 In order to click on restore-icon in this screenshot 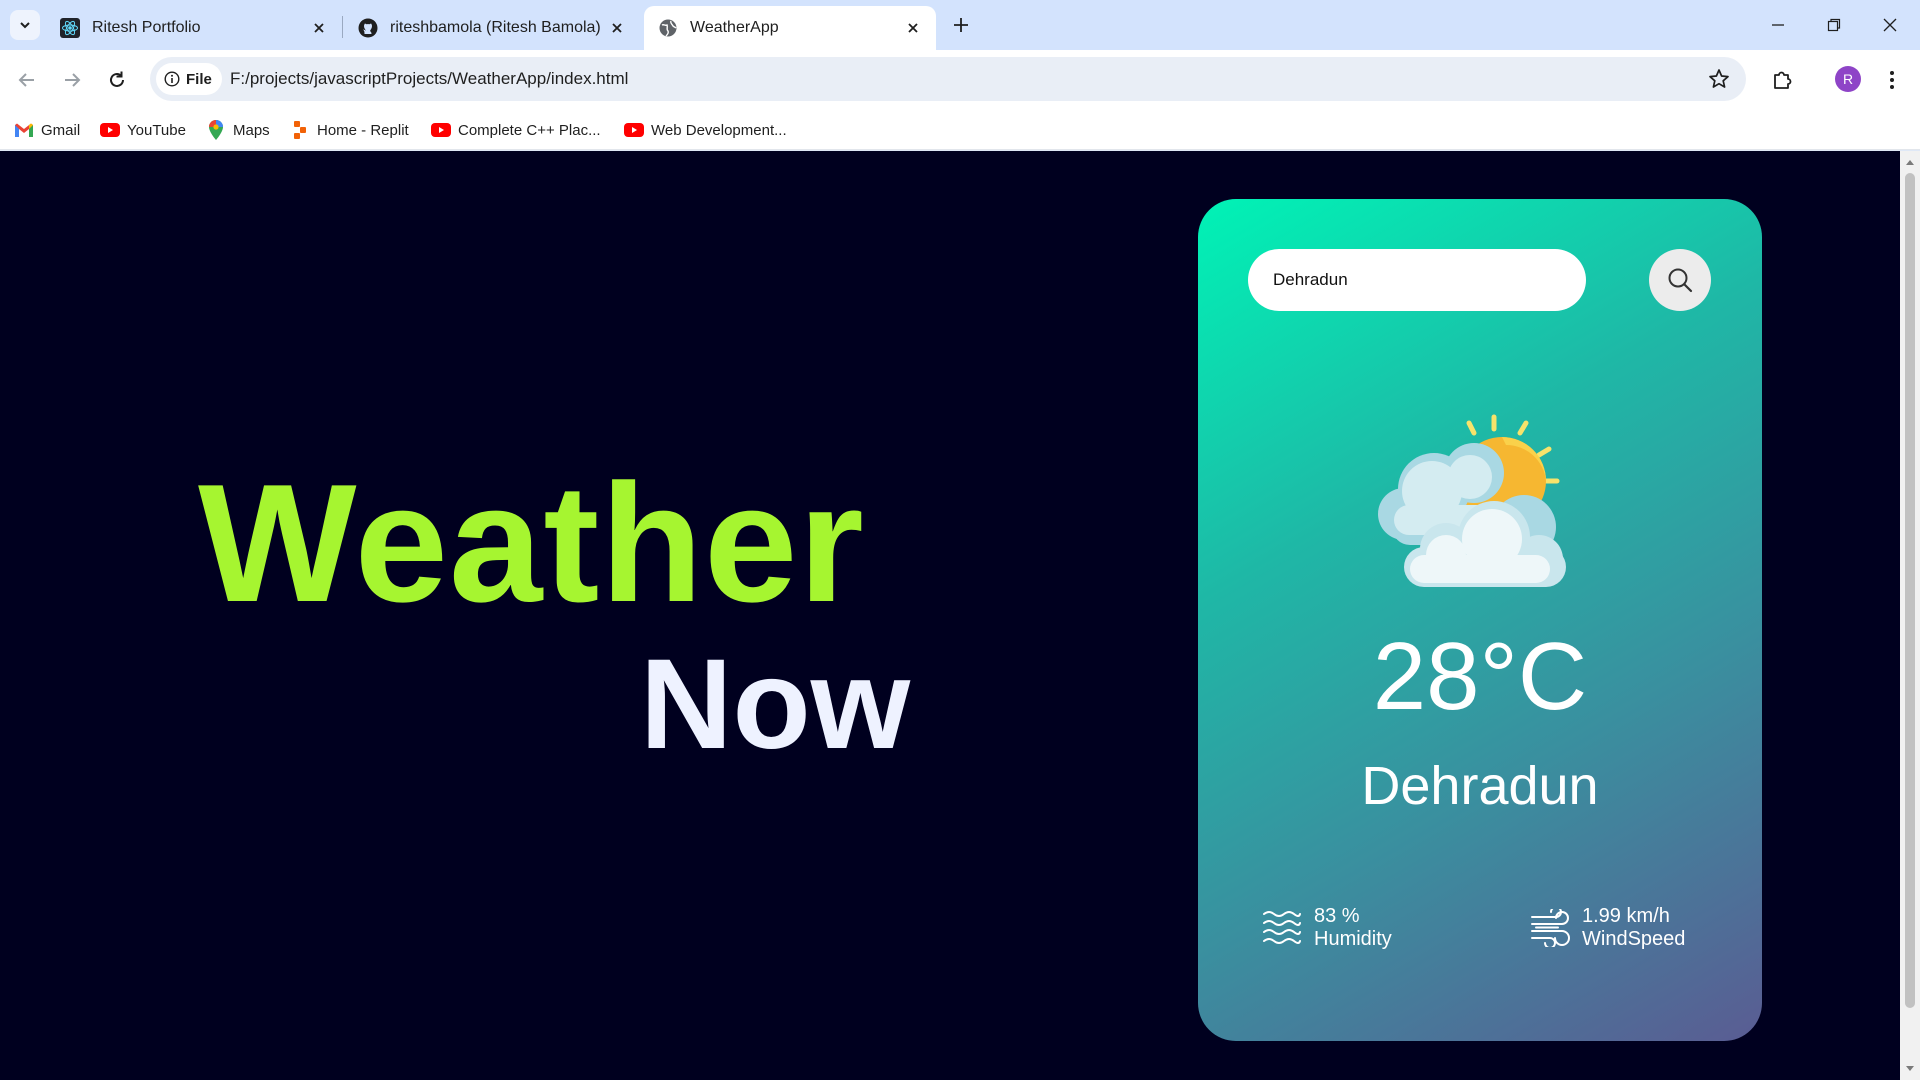, I will do `click(1834, 25)`.